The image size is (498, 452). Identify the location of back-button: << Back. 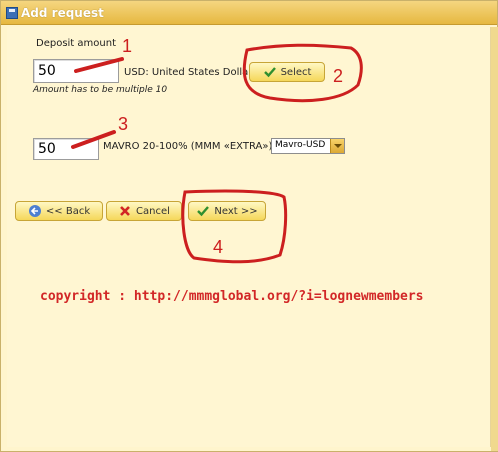
(59, 211).